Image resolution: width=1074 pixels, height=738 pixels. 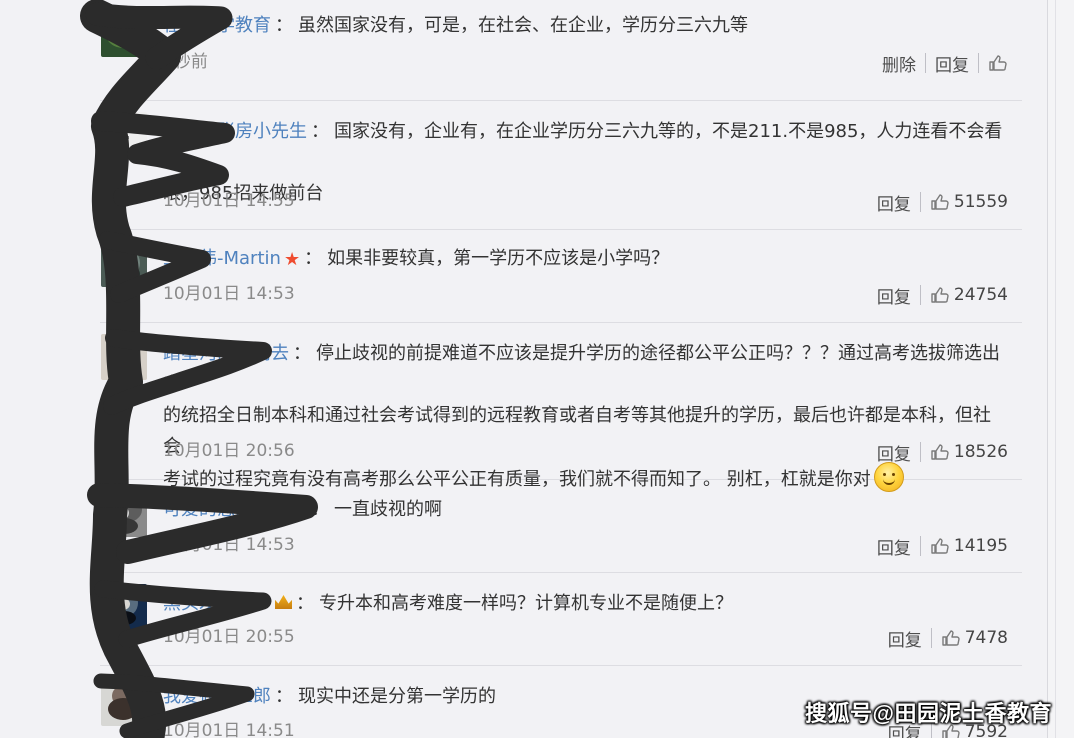 What do you see at coordinates (229, 729) in the screenshot?
I see `comment-timestamp-7: 10月01日 14:51` at bounding box center [229, 729].